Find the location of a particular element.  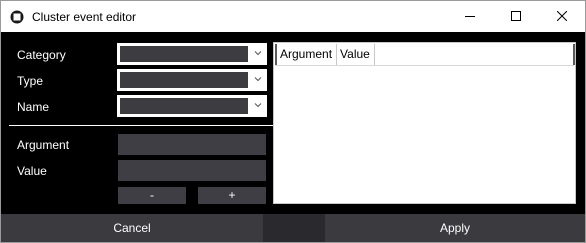

title-bar: Cluster event editor is located at coordinates (293, 16).